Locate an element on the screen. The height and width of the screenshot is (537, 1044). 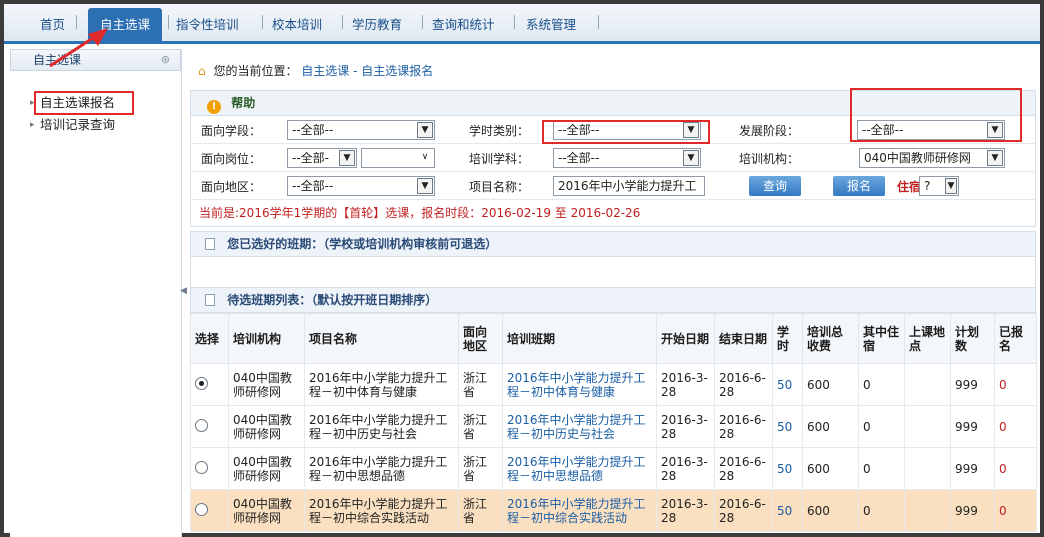
subject-select: --全部-- ▼ is located at coordinates (627, 158).